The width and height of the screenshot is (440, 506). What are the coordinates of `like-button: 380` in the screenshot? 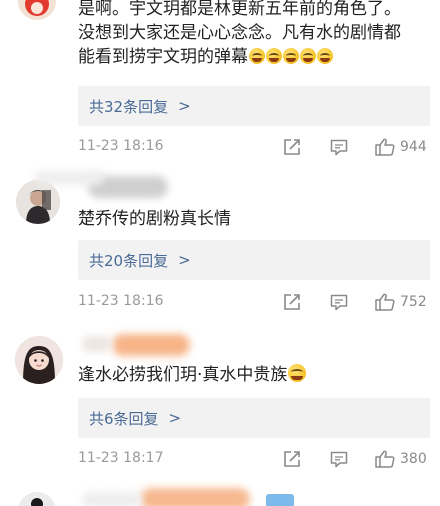 It's located at (400, 459).